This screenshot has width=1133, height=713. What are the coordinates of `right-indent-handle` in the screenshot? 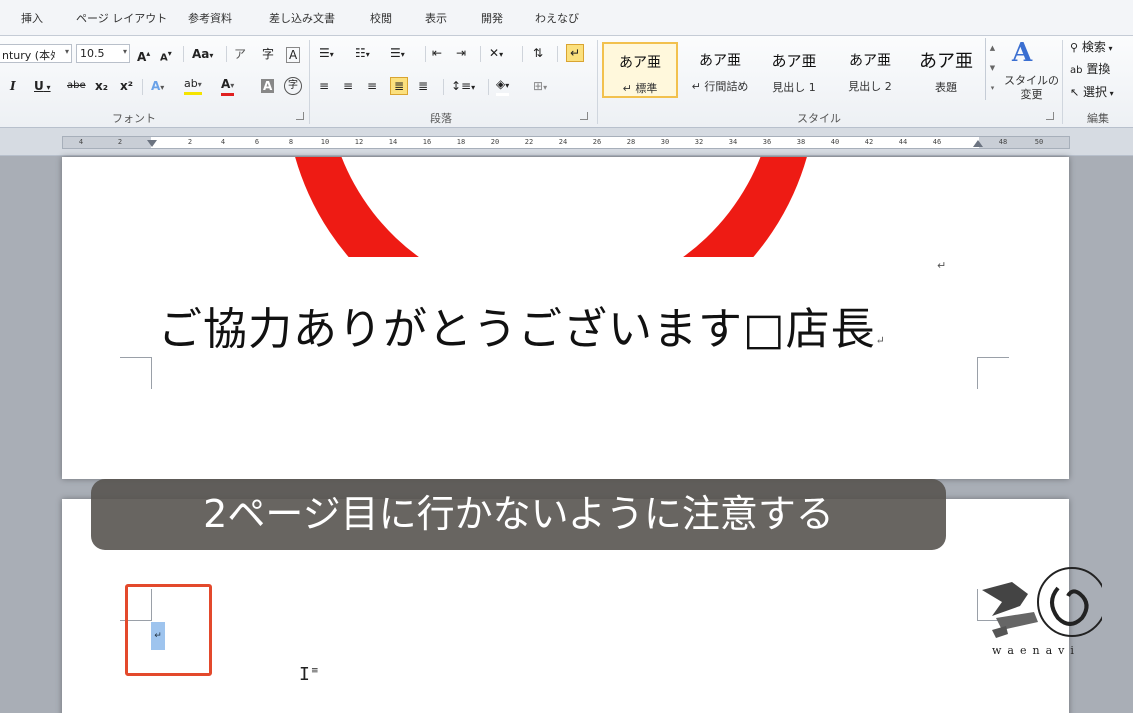 It's located at (978, 143).